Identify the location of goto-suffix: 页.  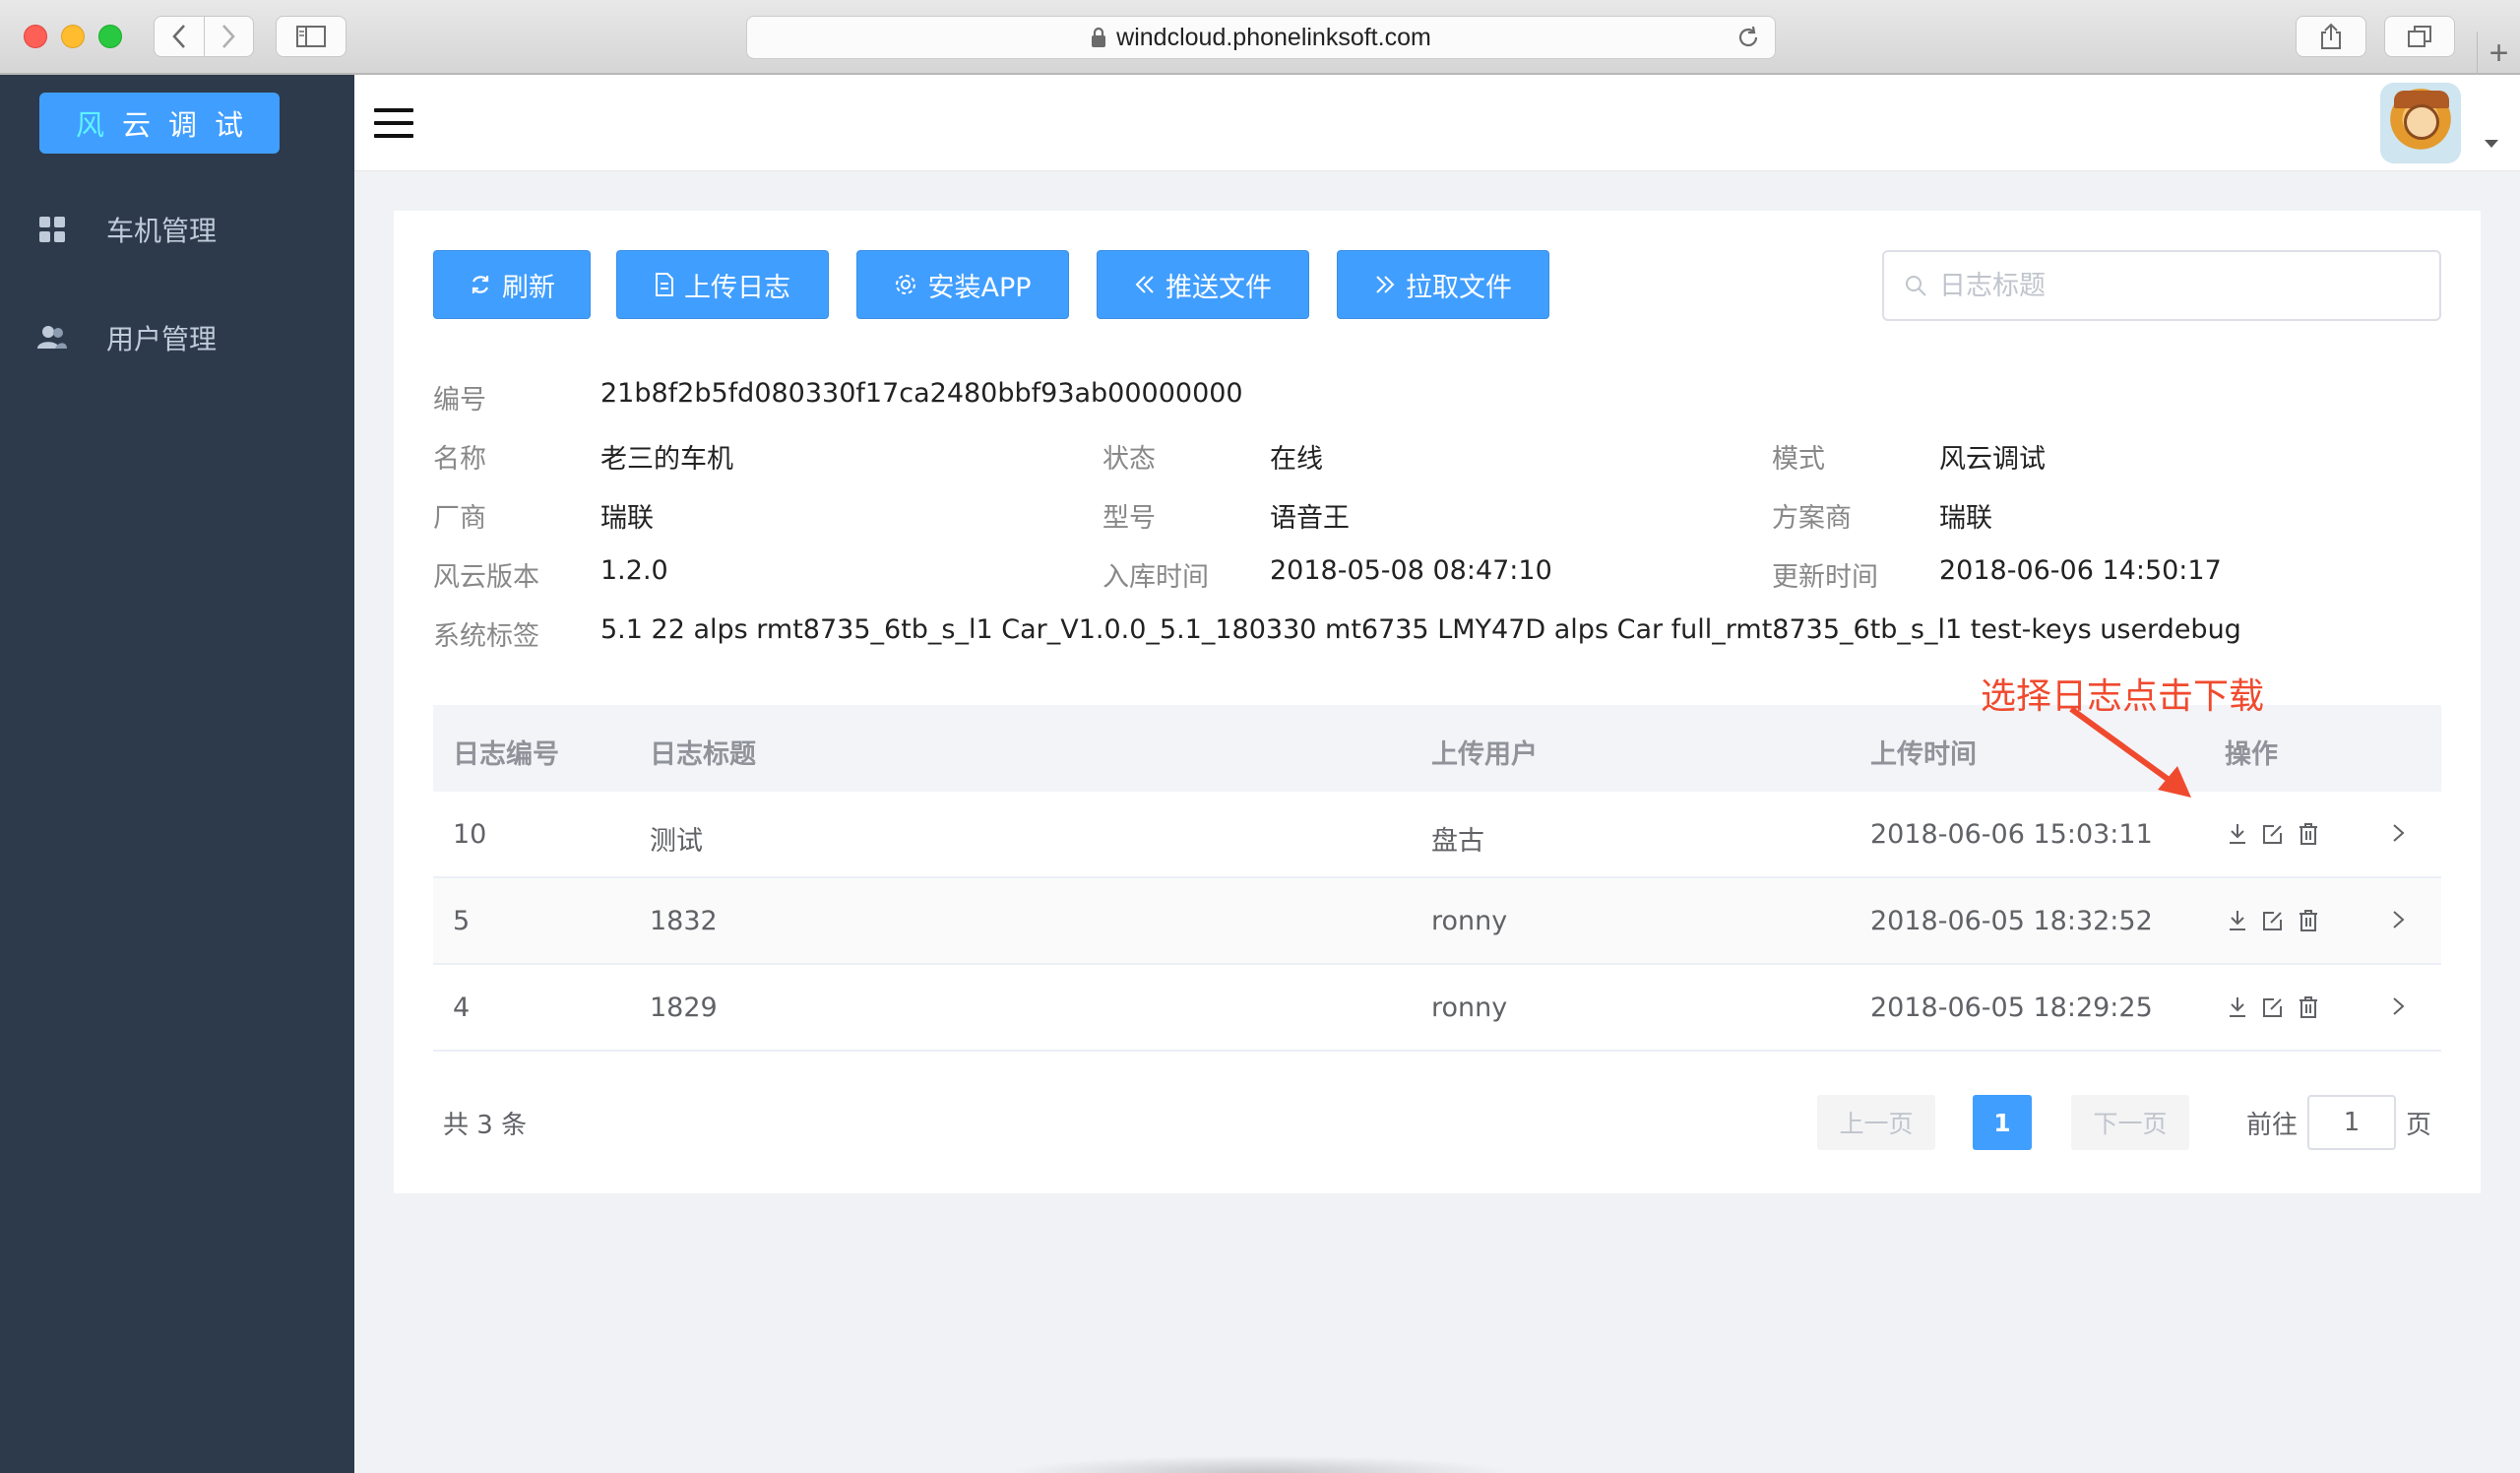
(2419, 1125).